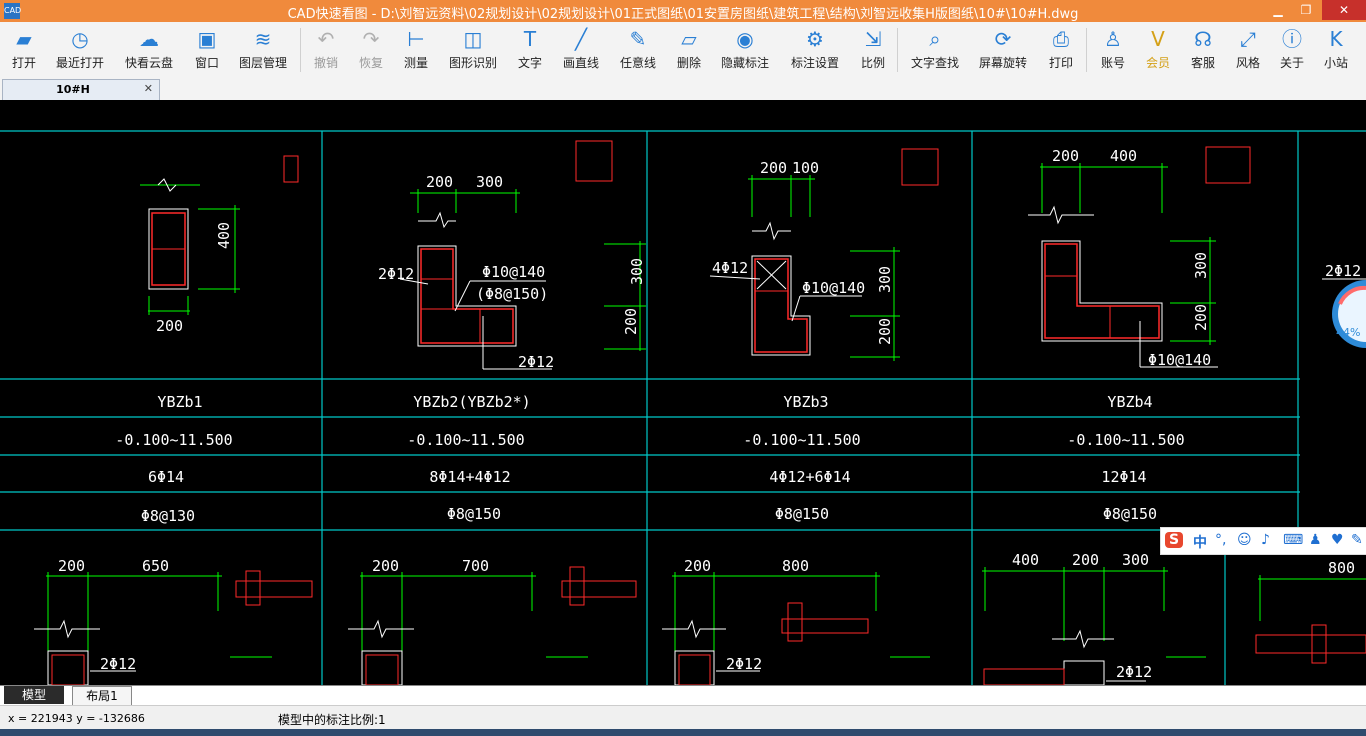  Describe the element at coordinates (1278, 10) in the screenshot. I see `minimize-button: ▁` at that location.